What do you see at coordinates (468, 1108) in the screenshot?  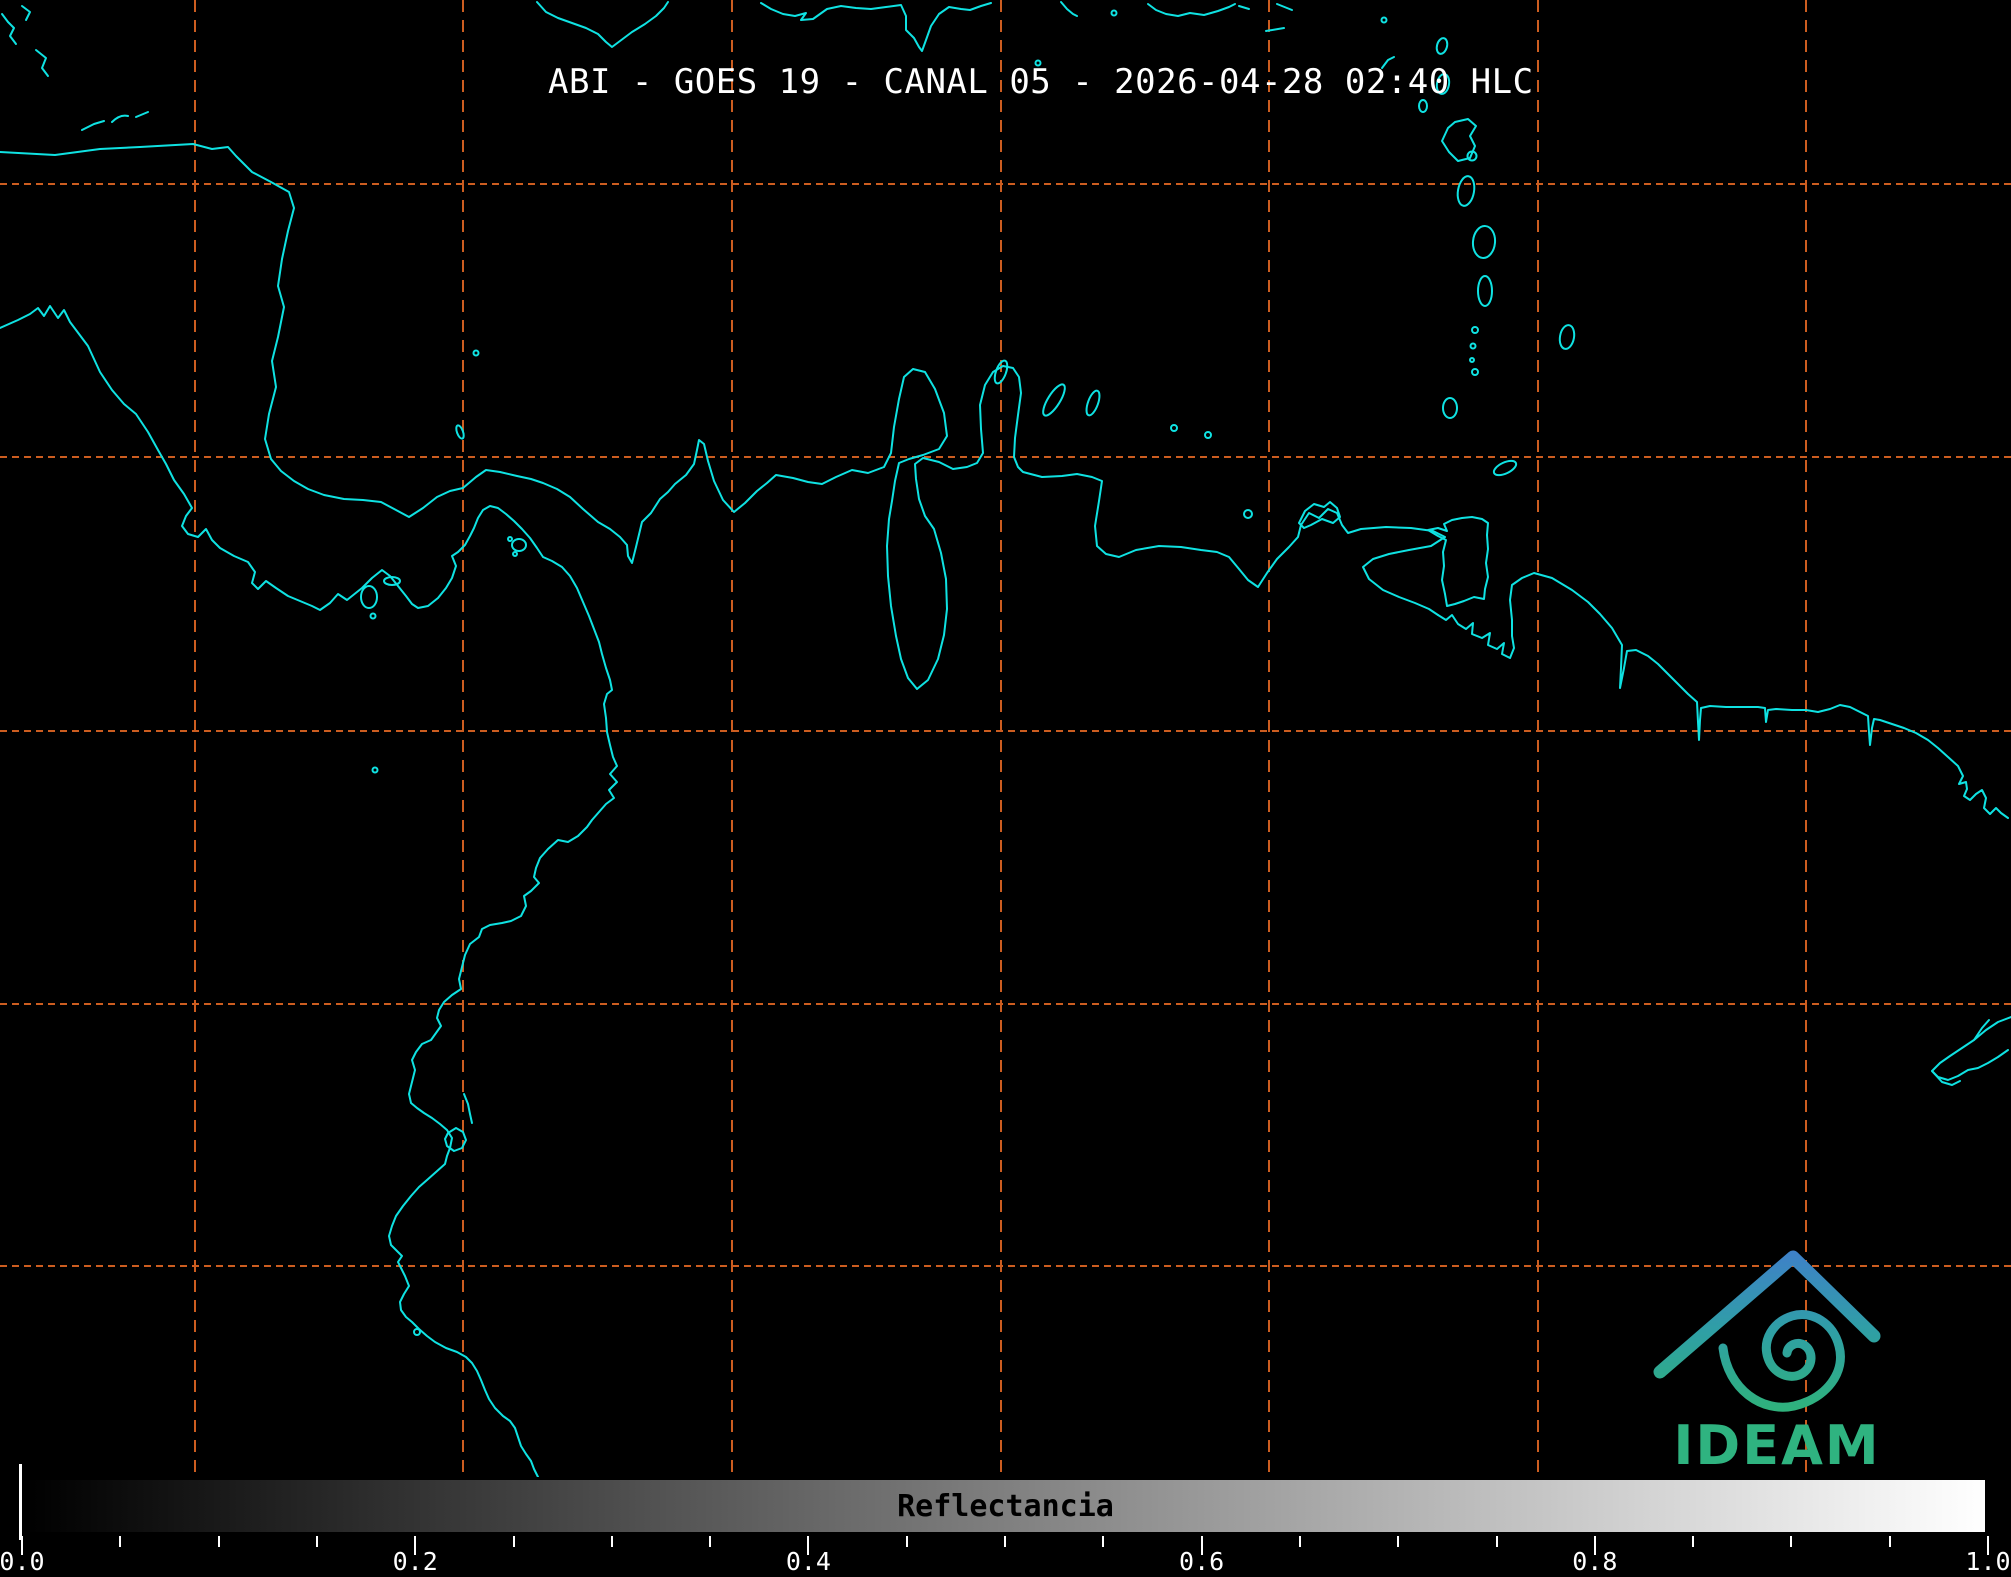 I see `guayas-river` at bounding box center [468, 1108].